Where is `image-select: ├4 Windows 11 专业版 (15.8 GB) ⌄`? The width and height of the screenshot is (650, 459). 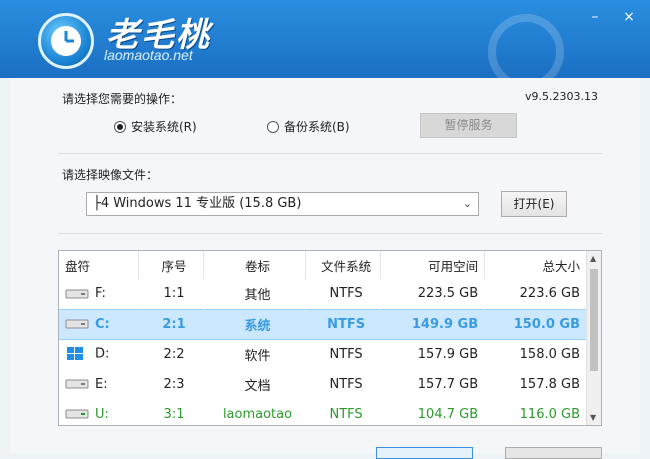 image-select: ├4 Windows 11 专业版 (15.8 GB) ⌄ is located at coordinates (282, 204).